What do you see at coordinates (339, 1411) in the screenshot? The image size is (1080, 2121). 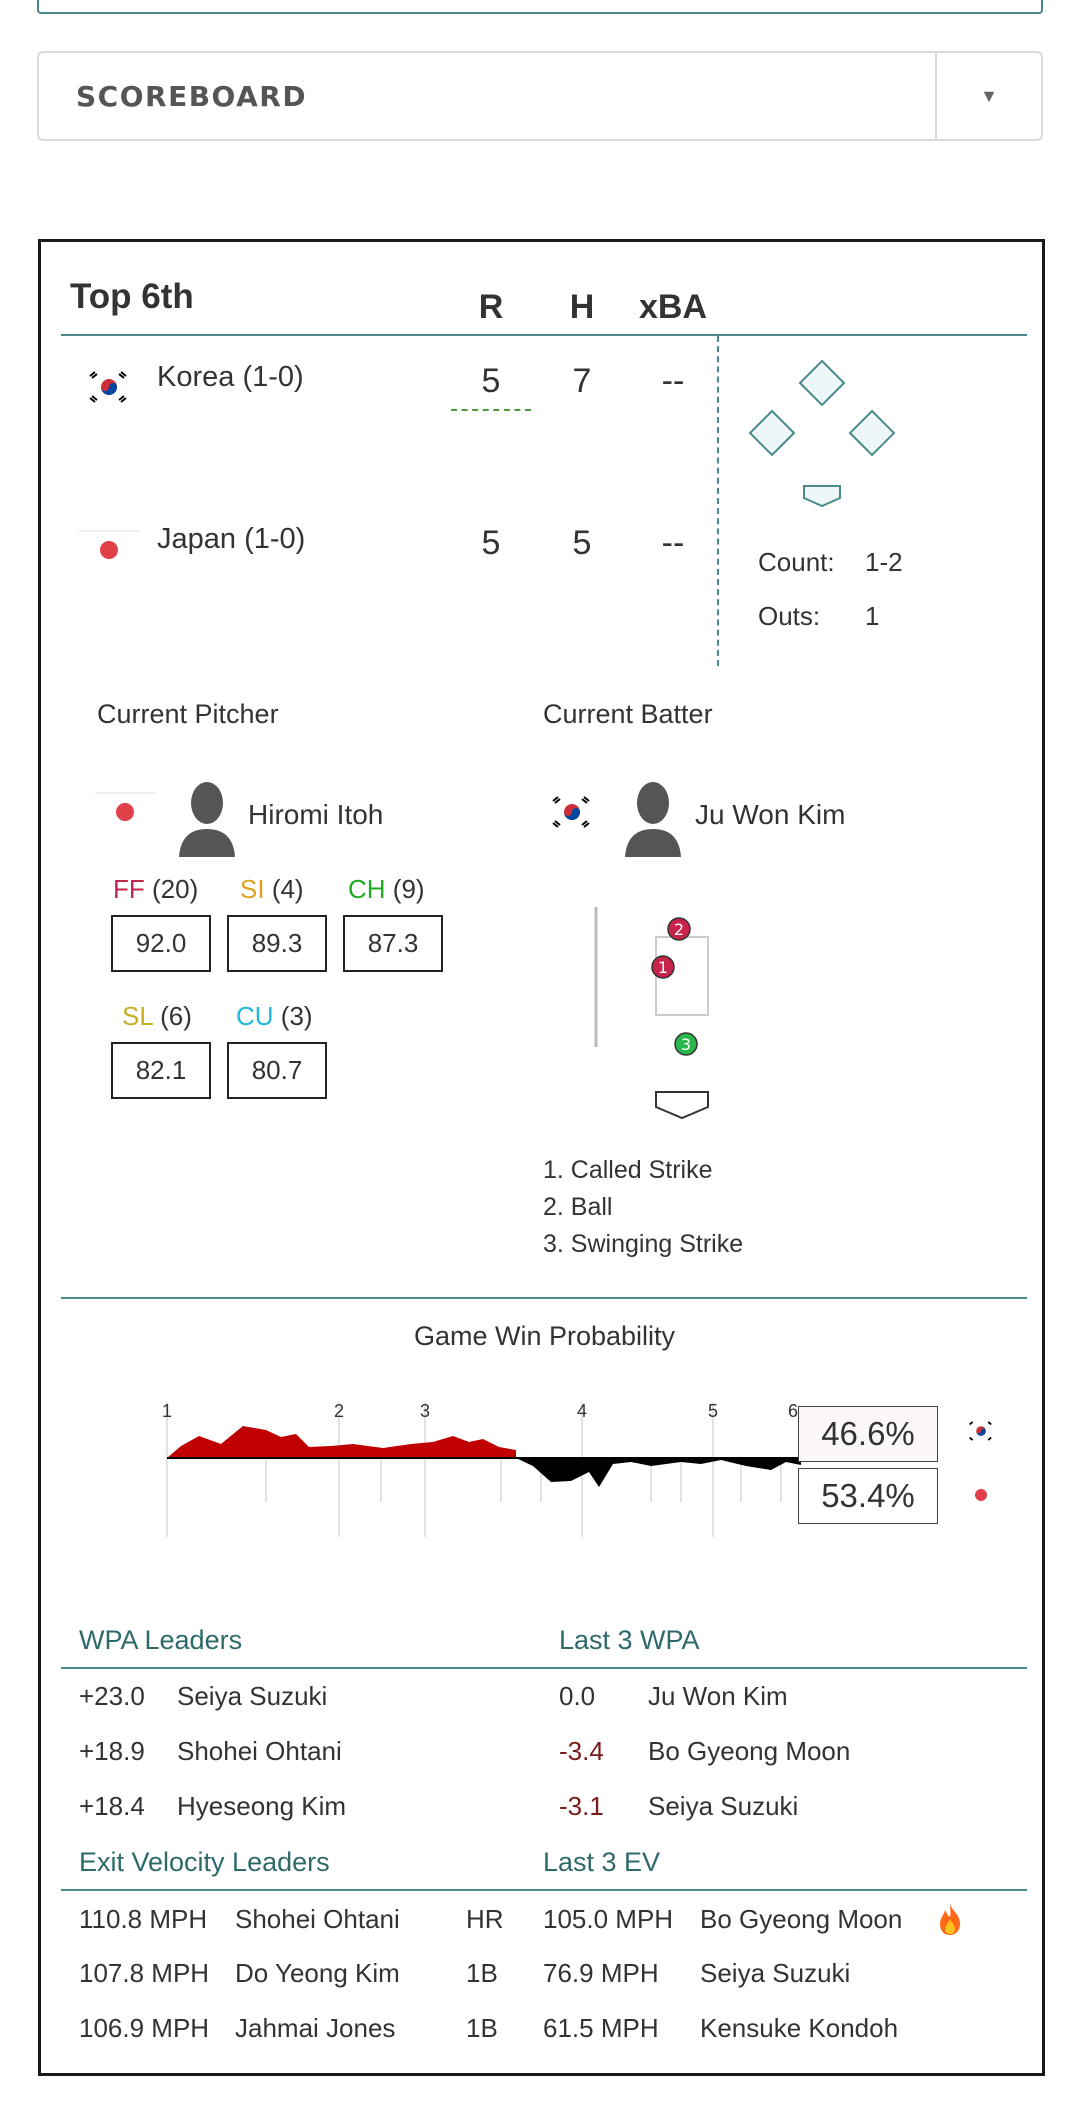 I see `inning-mark-2: 2` at bounding box center [339, 1411].